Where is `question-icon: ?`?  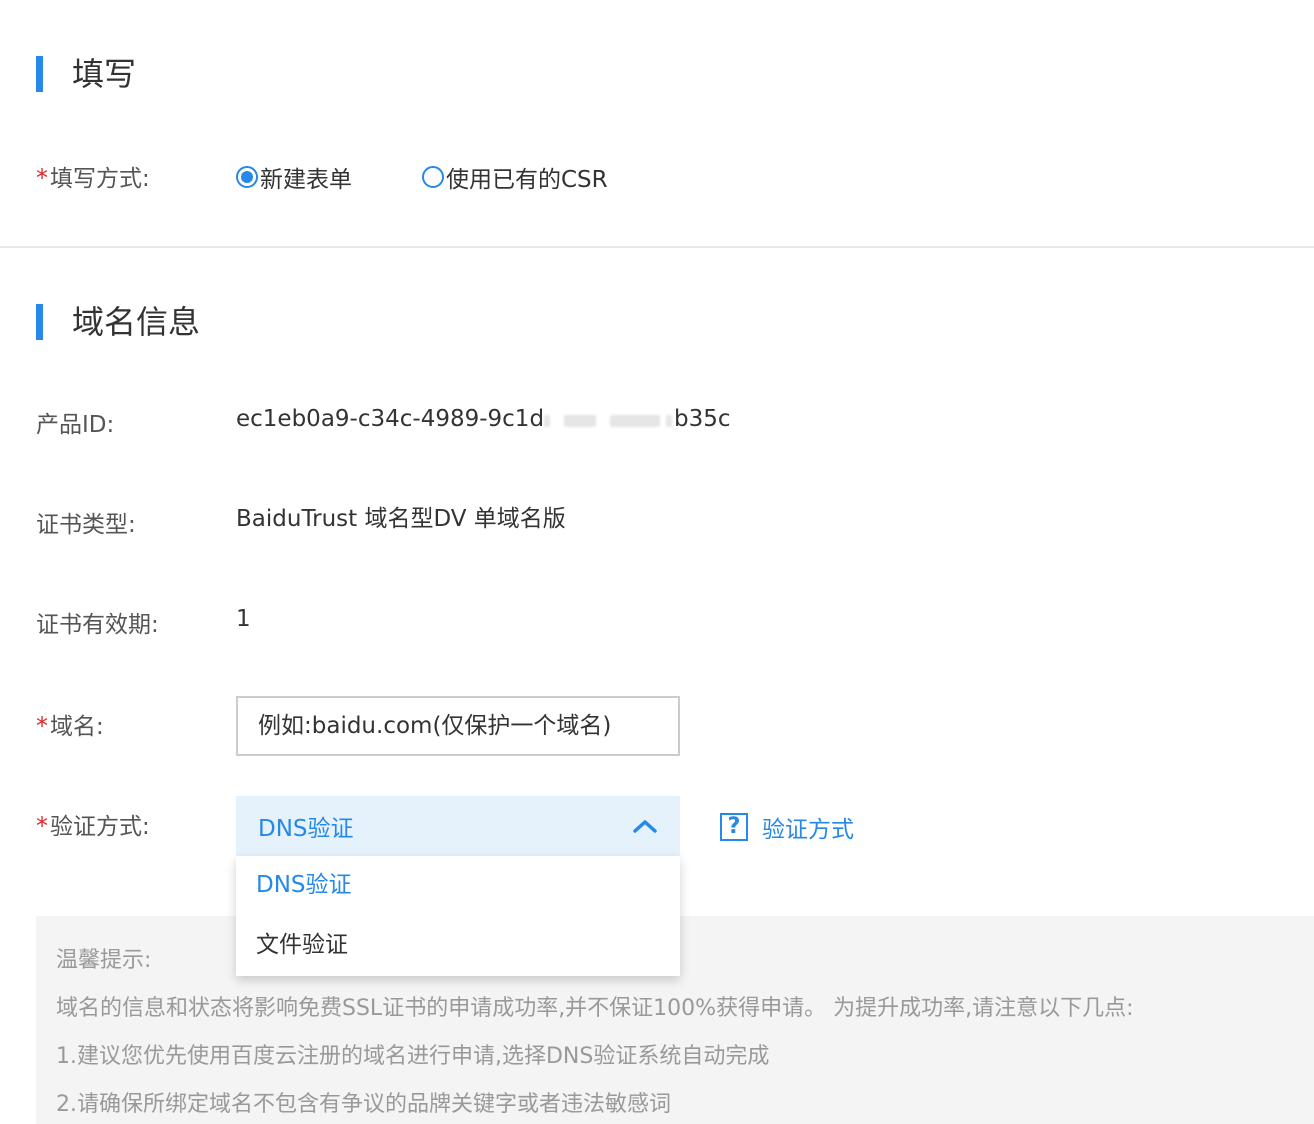 question-icon: ? is located at coordinates (734, 827).